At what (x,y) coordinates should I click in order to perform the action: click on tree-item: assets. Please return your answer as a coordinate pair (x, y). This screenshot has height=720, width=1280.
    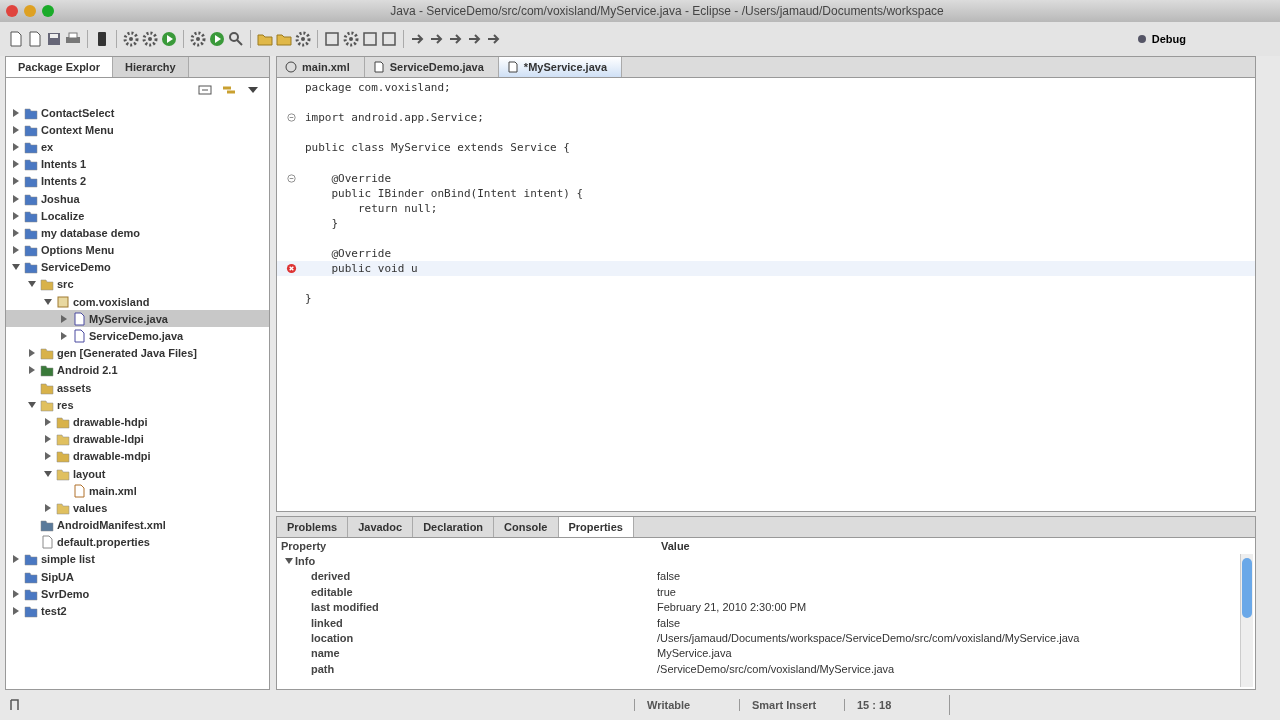
    Looking at the image, I should click on (137, 388).